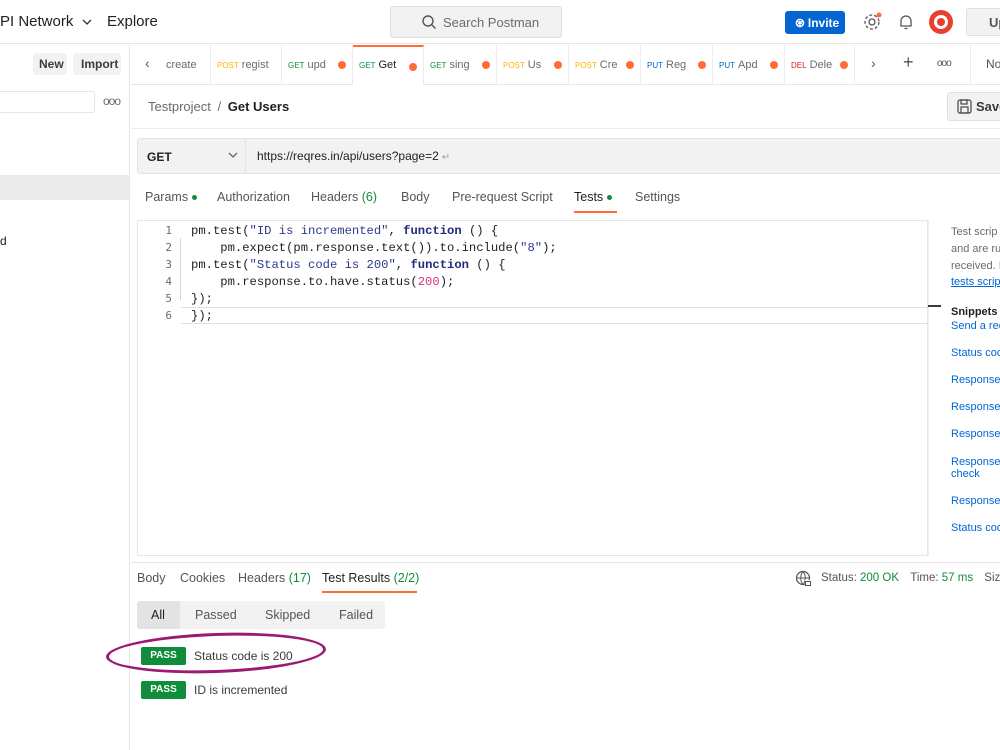 Image resolution: width=1000 pixels, height=750 pixels. I want to click on request-tab: POST Cre, so click(605, 65).